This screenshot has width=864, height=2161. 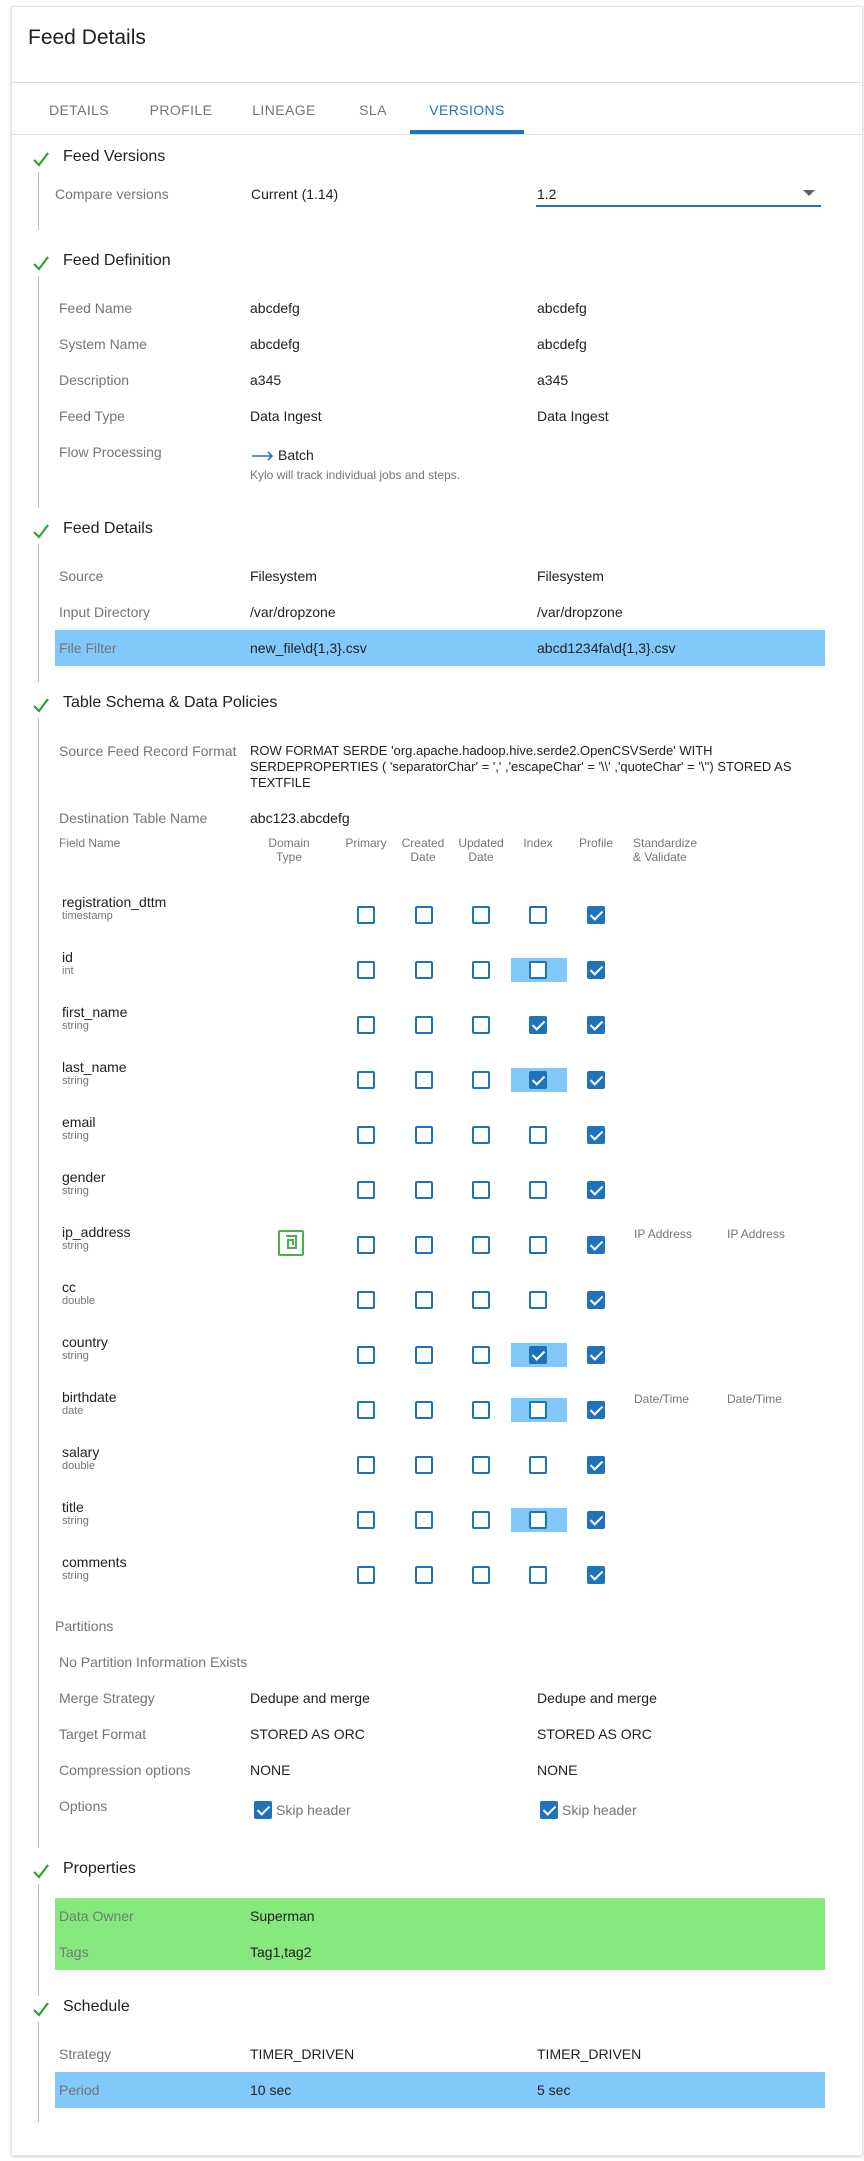 What do you see at coordinates (73, 1411) in the screenshot?
I see `field-type: date` at bounding box center [73, 1411].